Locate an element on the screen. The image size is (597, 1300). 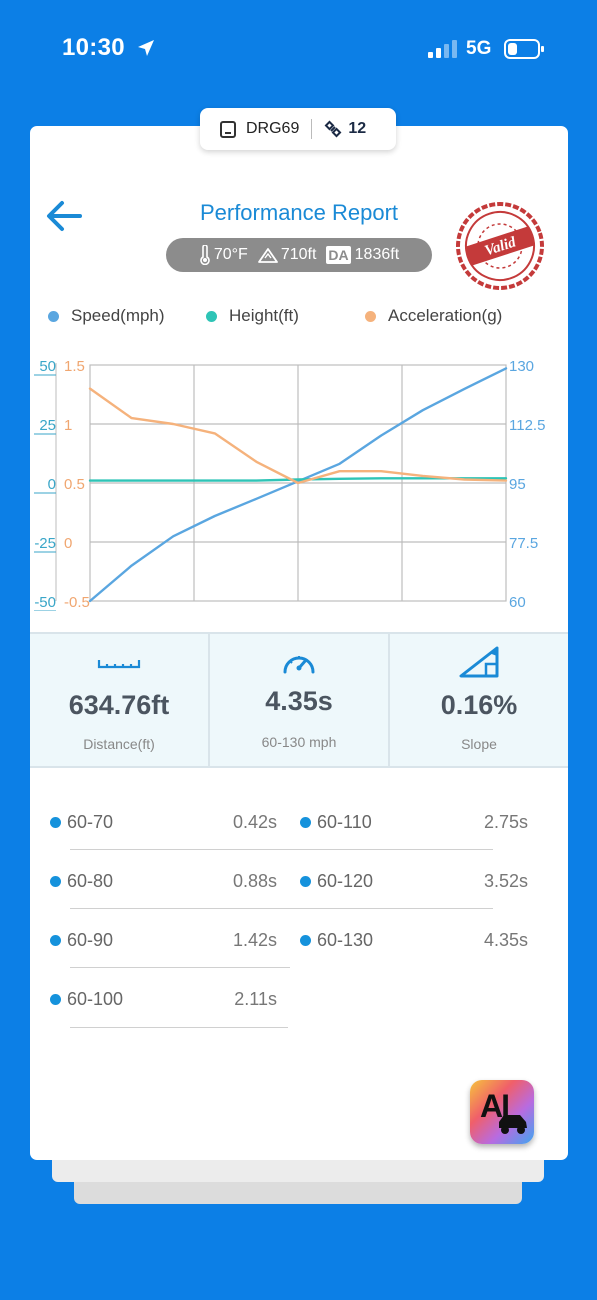
legend-acceleration: Acceleration(g) is located at coordinates (433, 316).